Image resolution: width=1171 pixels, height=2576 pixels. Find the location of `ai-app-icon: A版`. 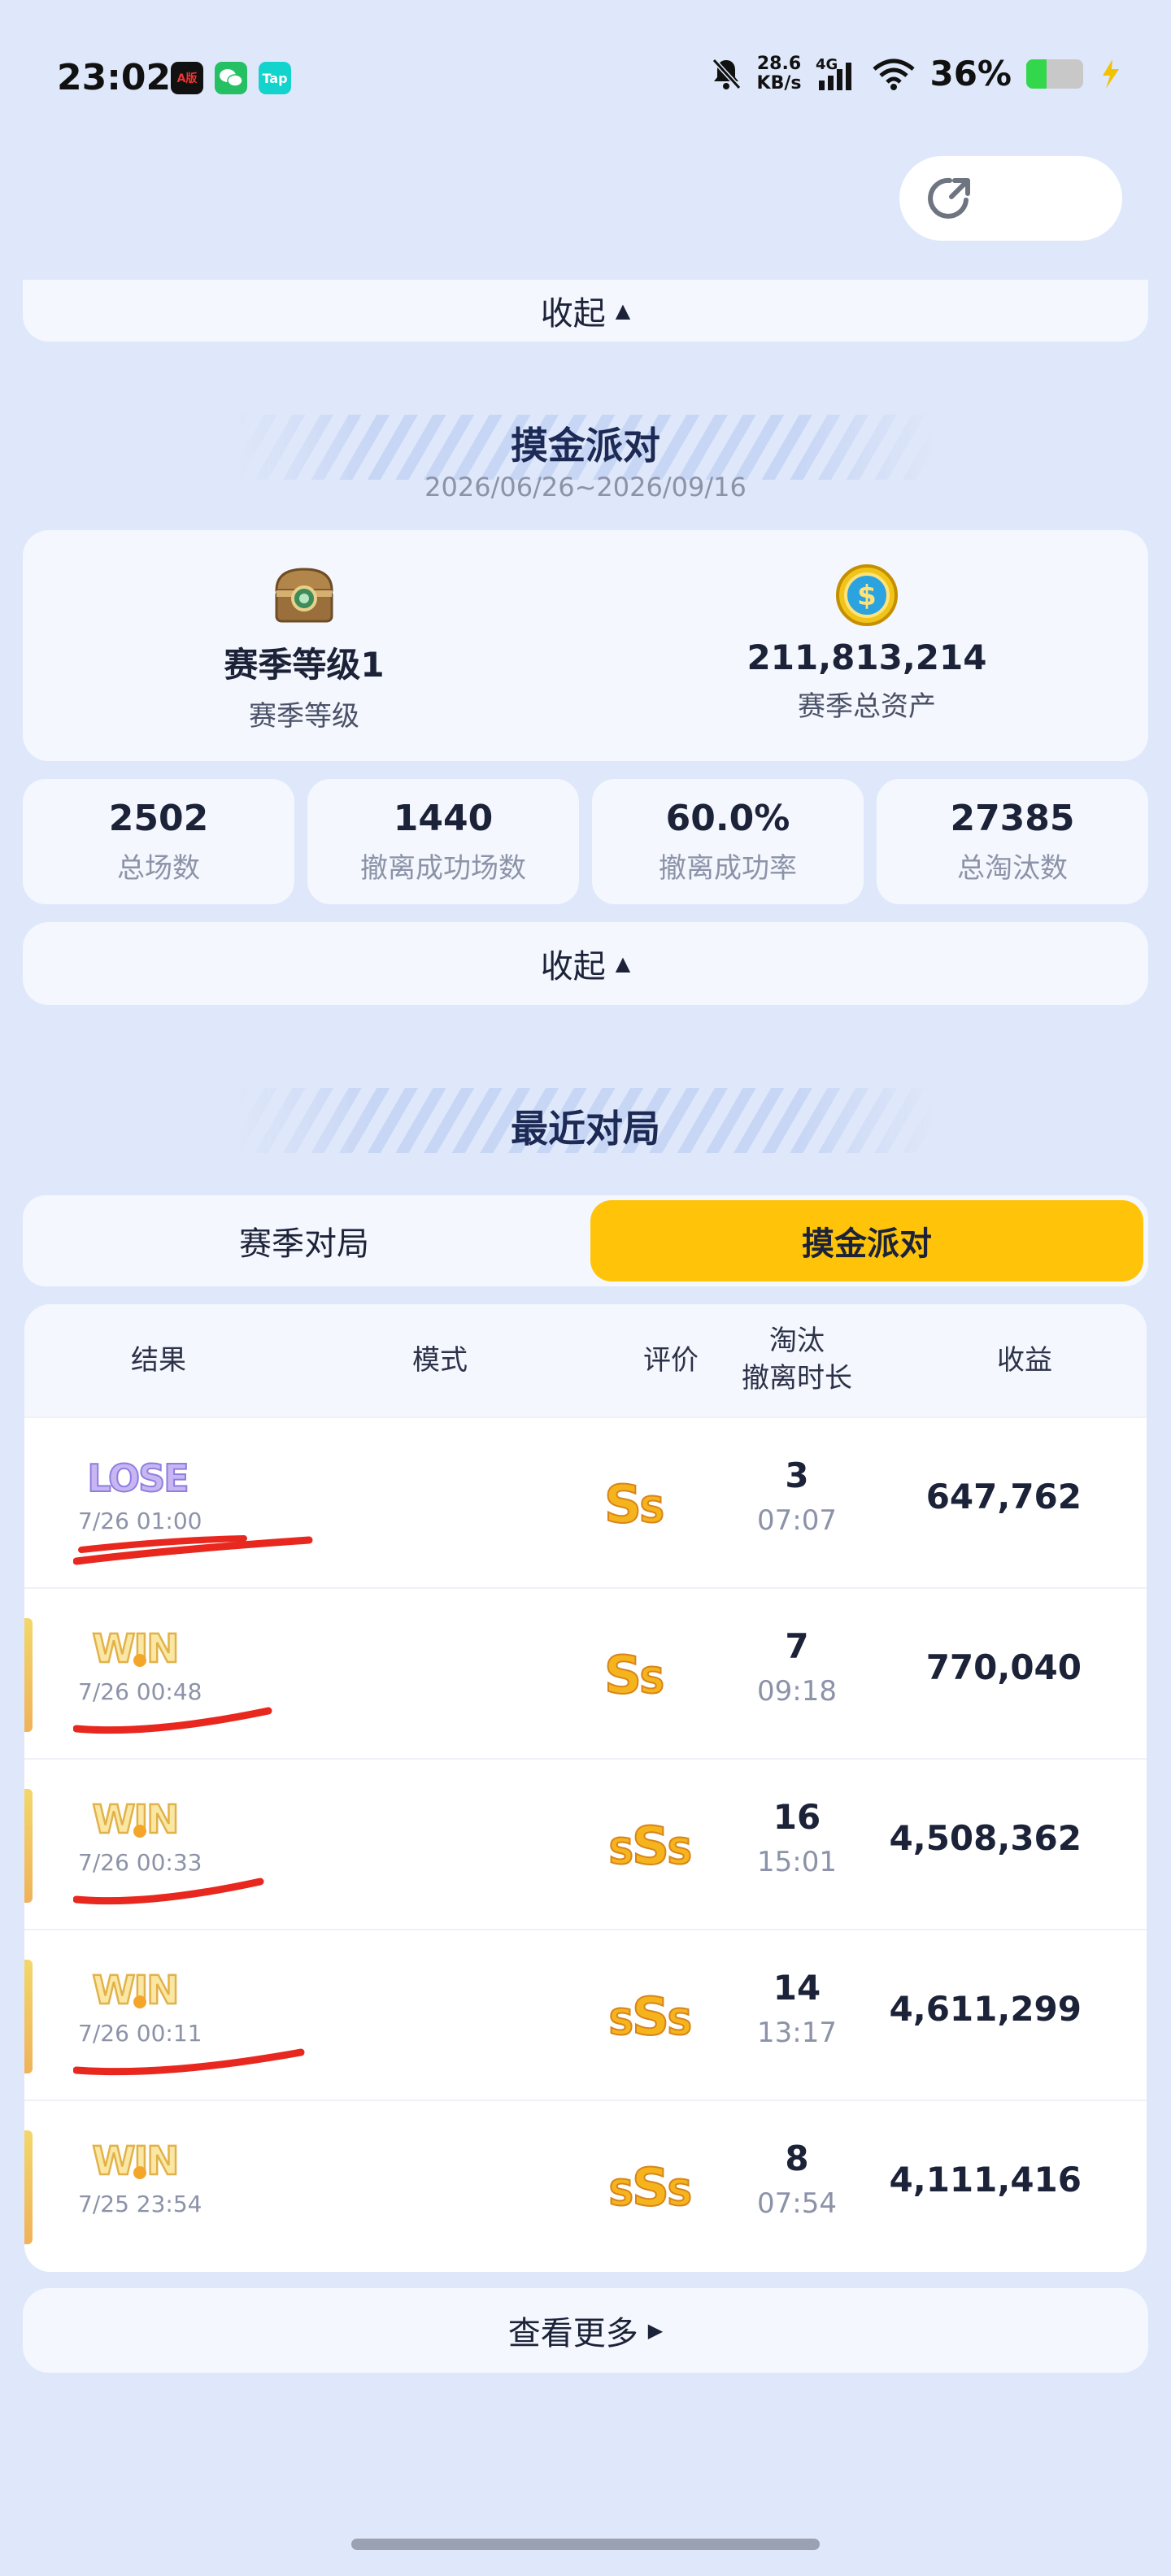

ai-app-icon: A版 is located at coordinates (187, 78).